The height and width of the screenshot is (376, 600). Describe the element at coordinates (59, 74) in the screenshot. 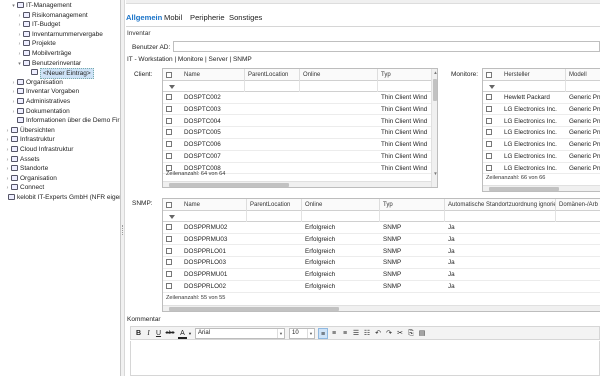

I see `tree-item: <Neuer Eintrag>` at that location.